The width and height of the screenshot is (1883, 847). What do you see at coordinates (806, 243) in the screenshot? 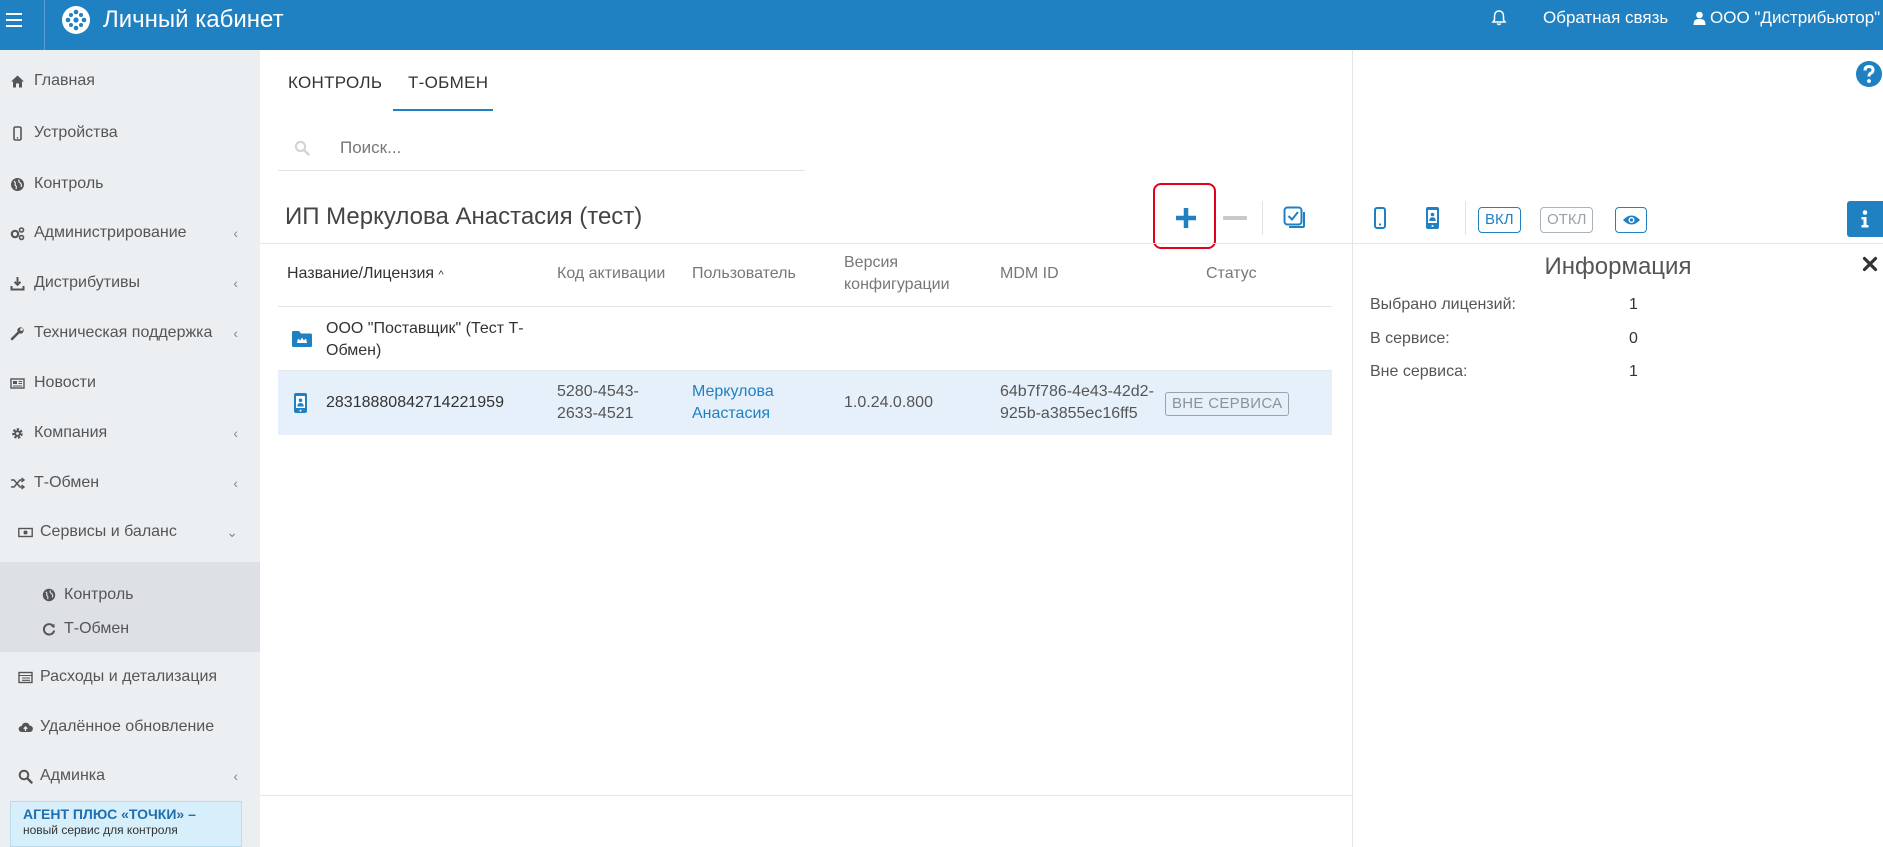
I see `toolbar-divider-line` at bounding box center [806, 243].